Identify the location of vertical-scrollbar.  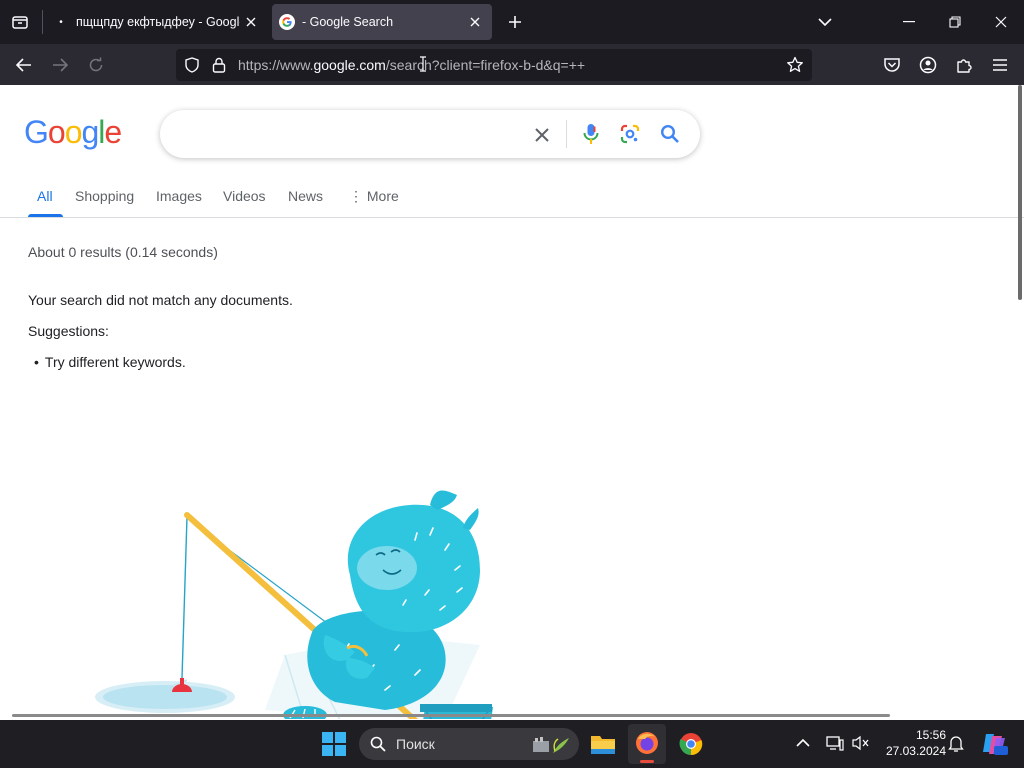
(1020, 192).